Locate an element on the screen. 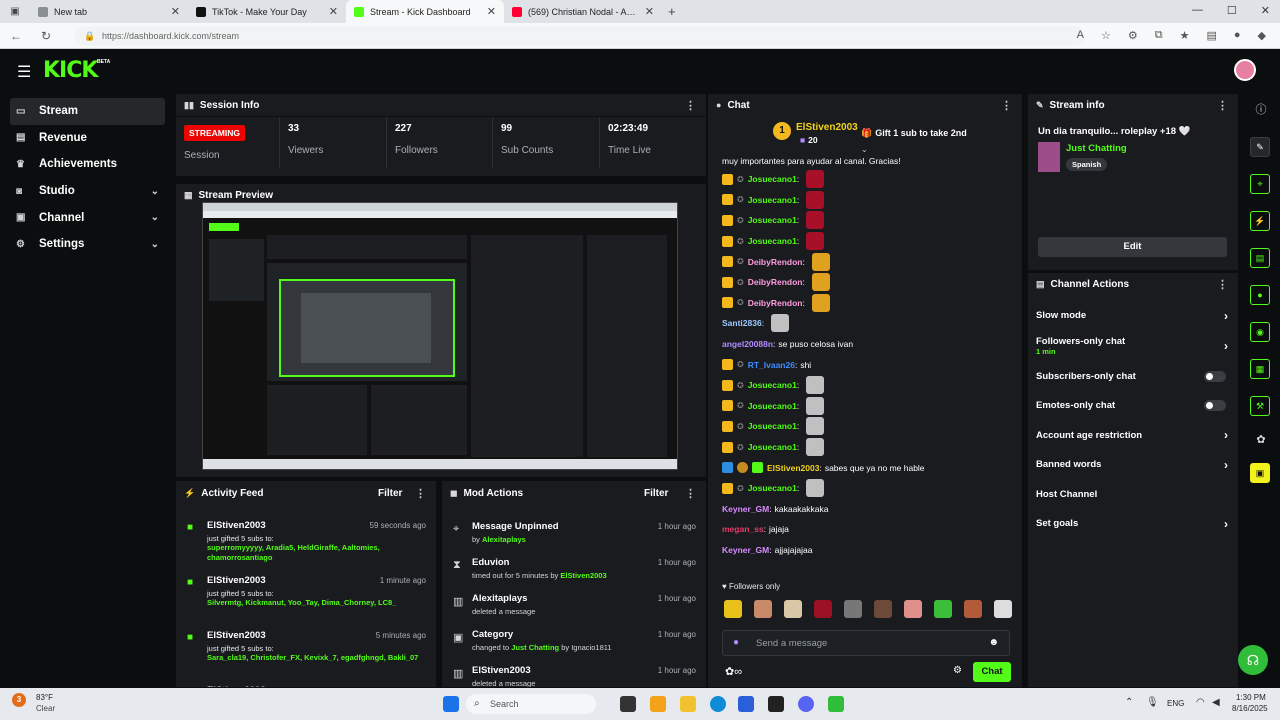  sidebar-item-achievements: ♛ Achievements is located at coordinates (87, 164).